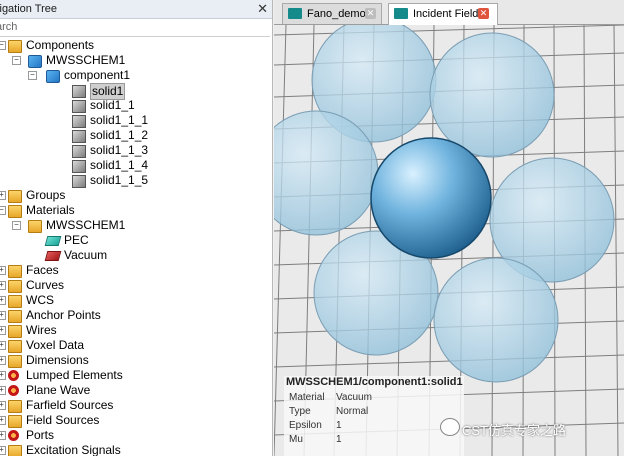  What do you see at coordinates (136, 285) in the screenshot?
I see `tree-item: + Curves` at bounding box center [136, 285].